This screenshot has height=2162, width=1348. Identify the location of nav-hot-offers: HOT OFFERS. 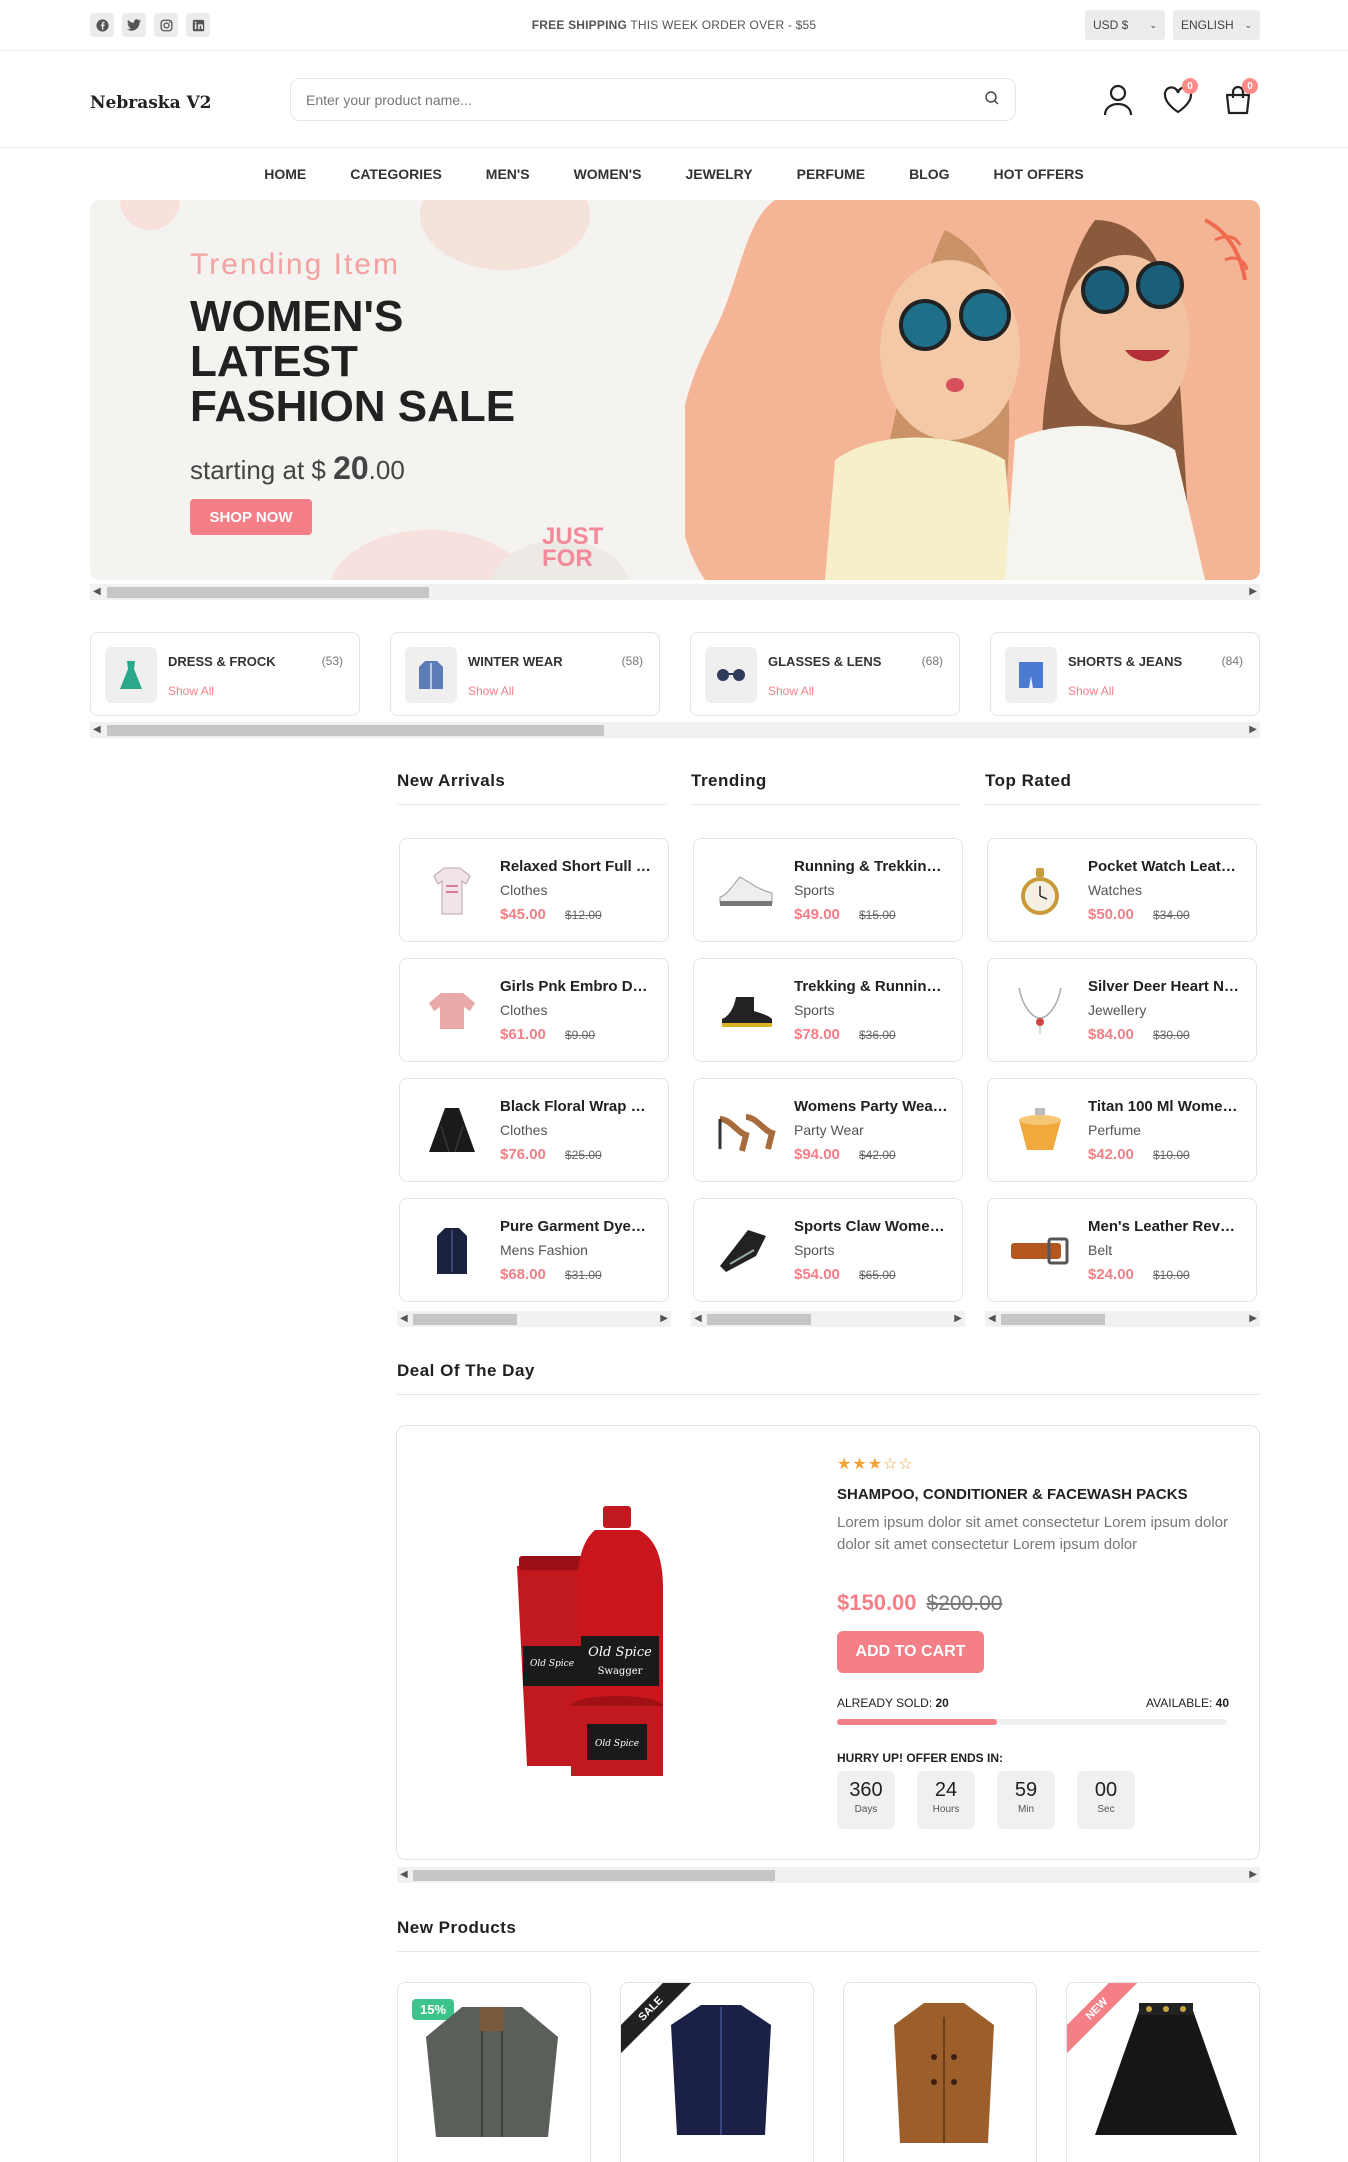
(1039, 174).